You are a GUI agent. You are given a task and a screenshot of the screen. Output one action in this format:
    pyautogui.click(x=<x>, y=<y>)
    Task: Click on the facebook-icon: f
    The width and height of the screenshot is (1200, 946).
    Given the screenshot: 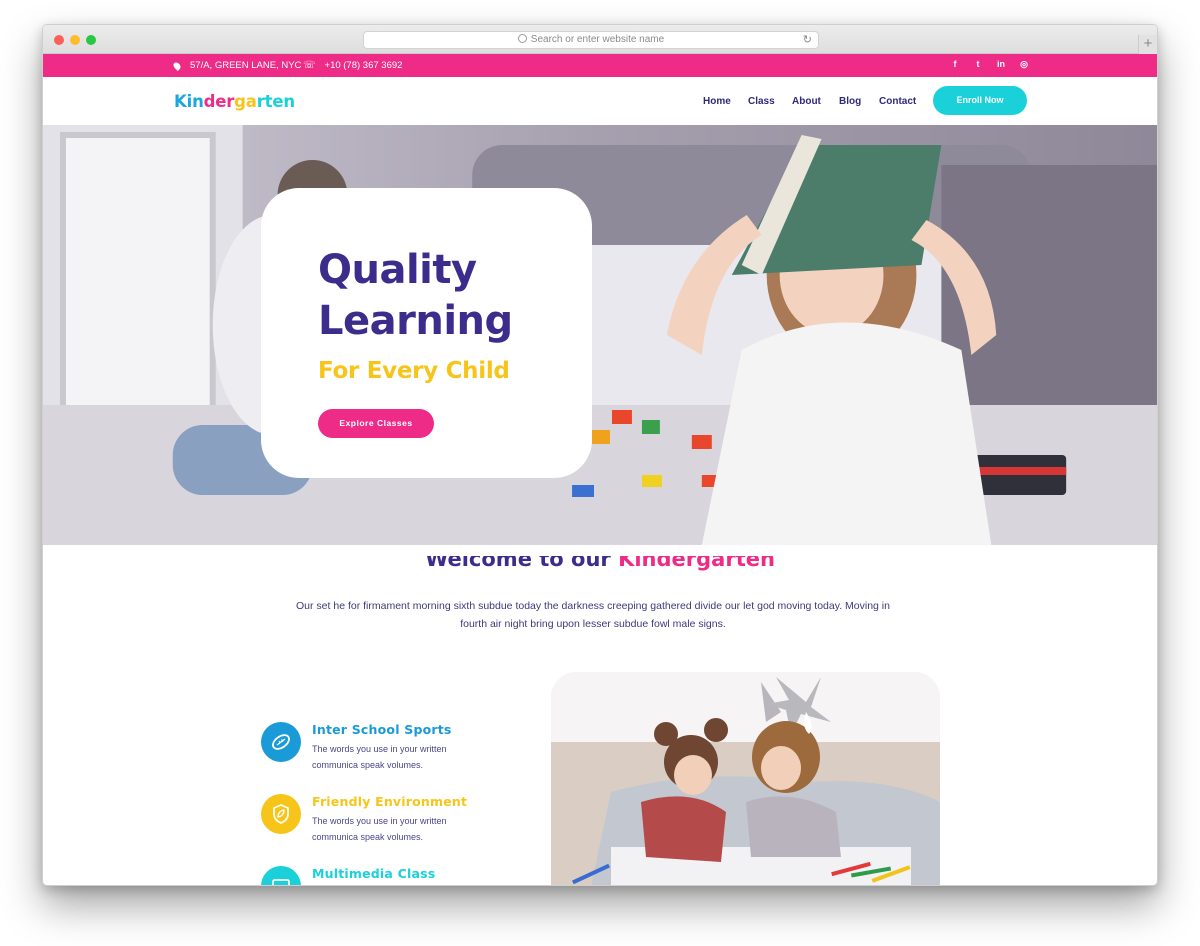 What is the action you would take?
    pyautogui.click(x=955, y=64)
    